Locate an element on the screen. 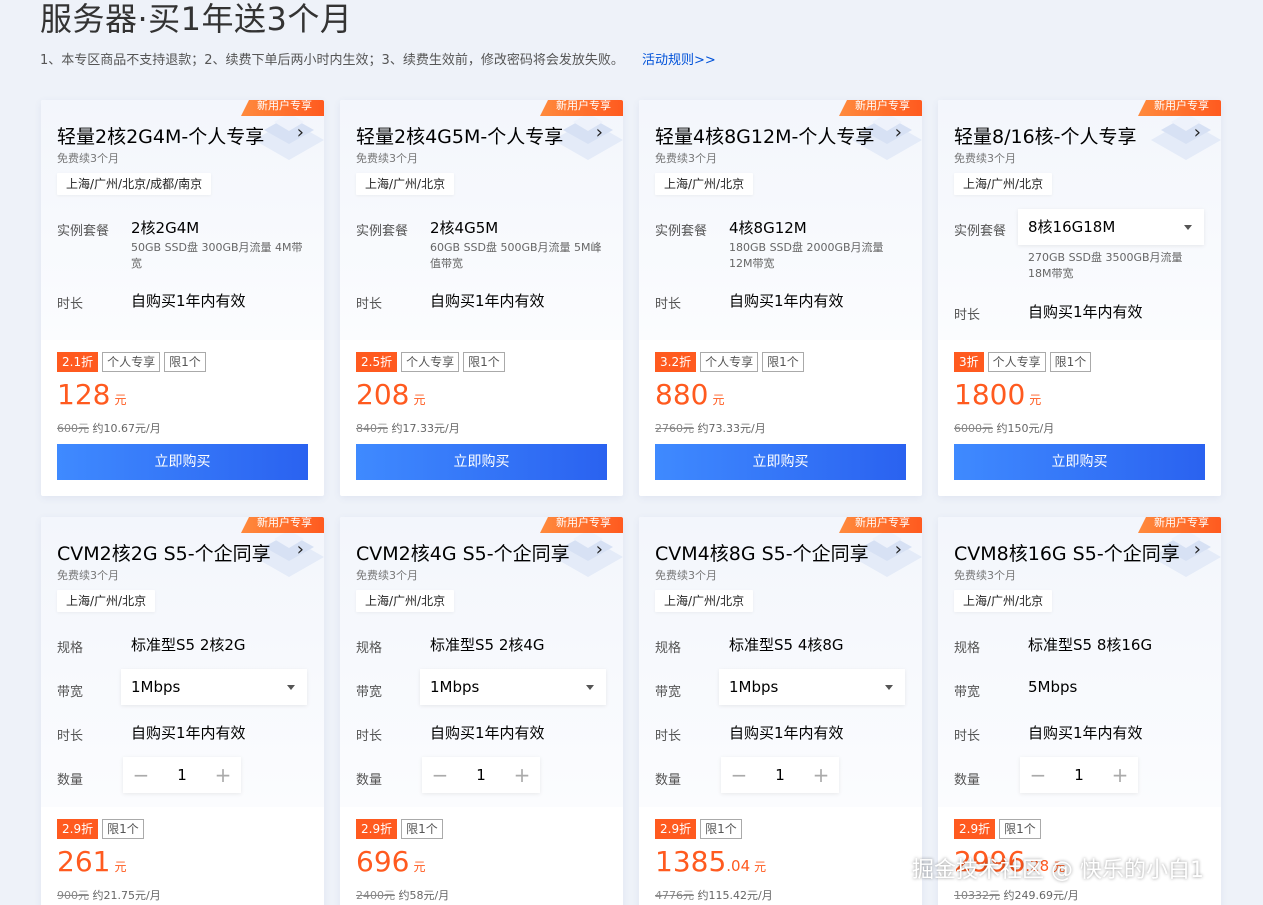  original-price: 600元 is located at coordinates (73, 428).